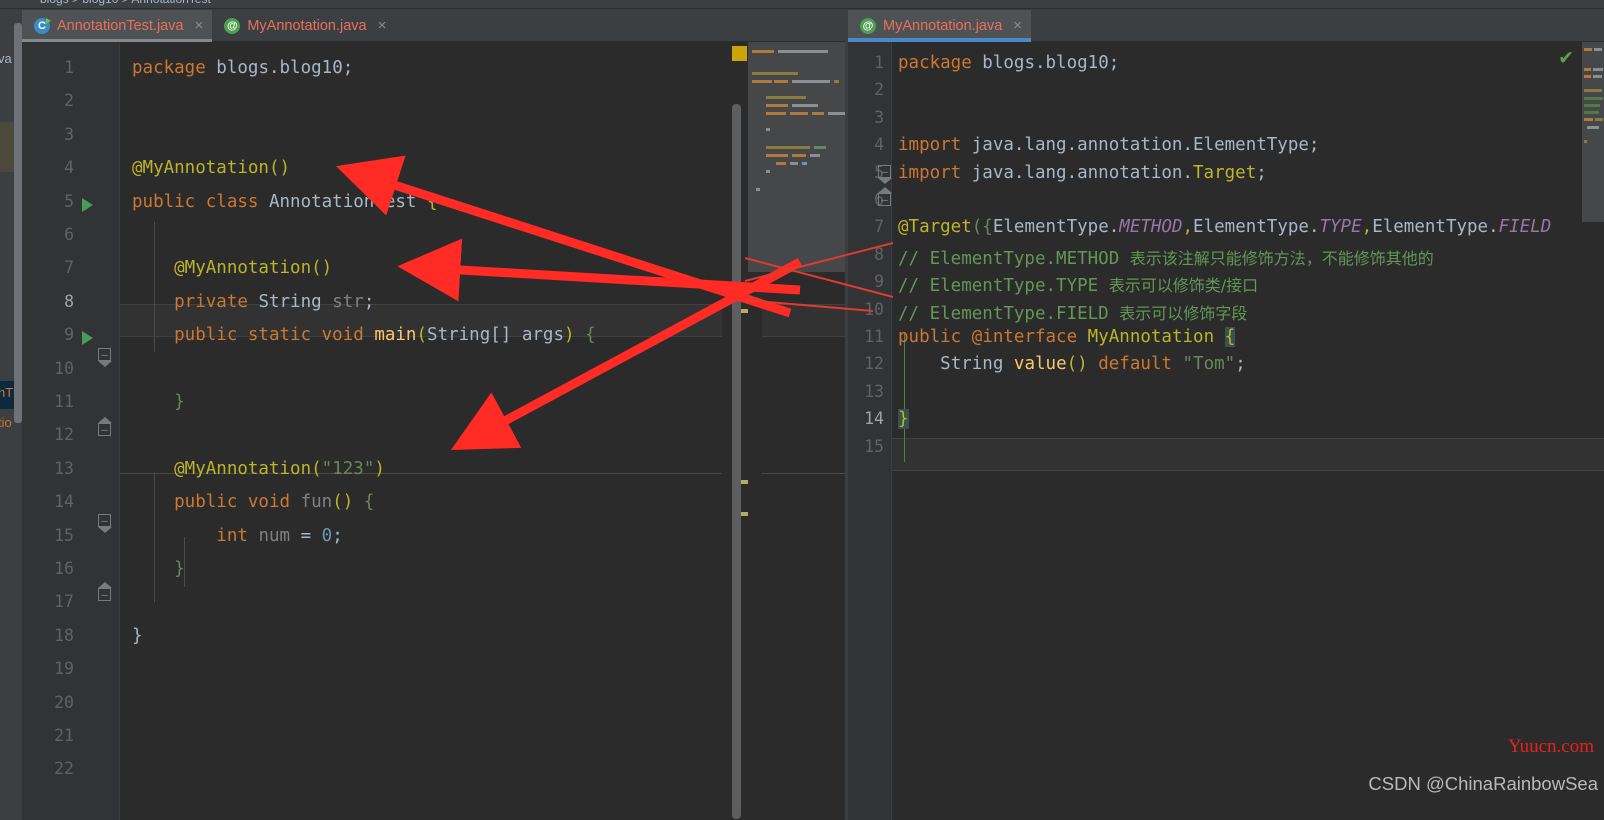 The image size is (1604, 820). What do you see at coordinates (64, 635) in the screenshot?
I see `line-number: 18` at bounding box center [64, 635].